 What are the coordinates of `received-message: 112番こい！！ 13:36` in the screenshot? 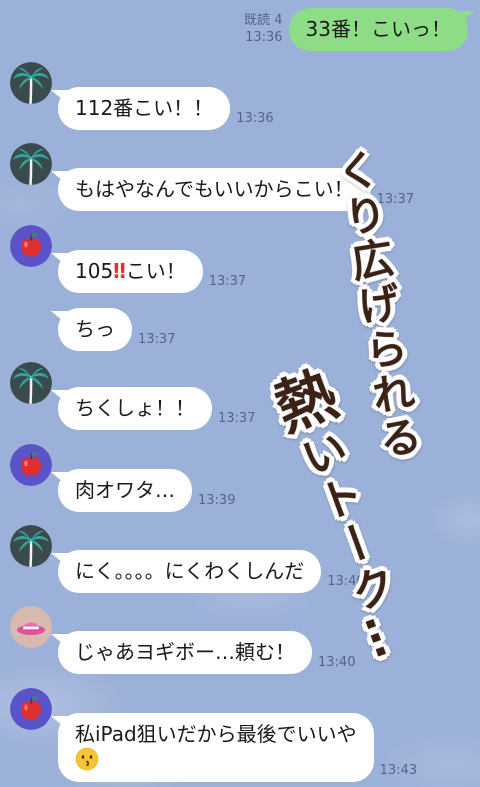 It's located at (240, 97).